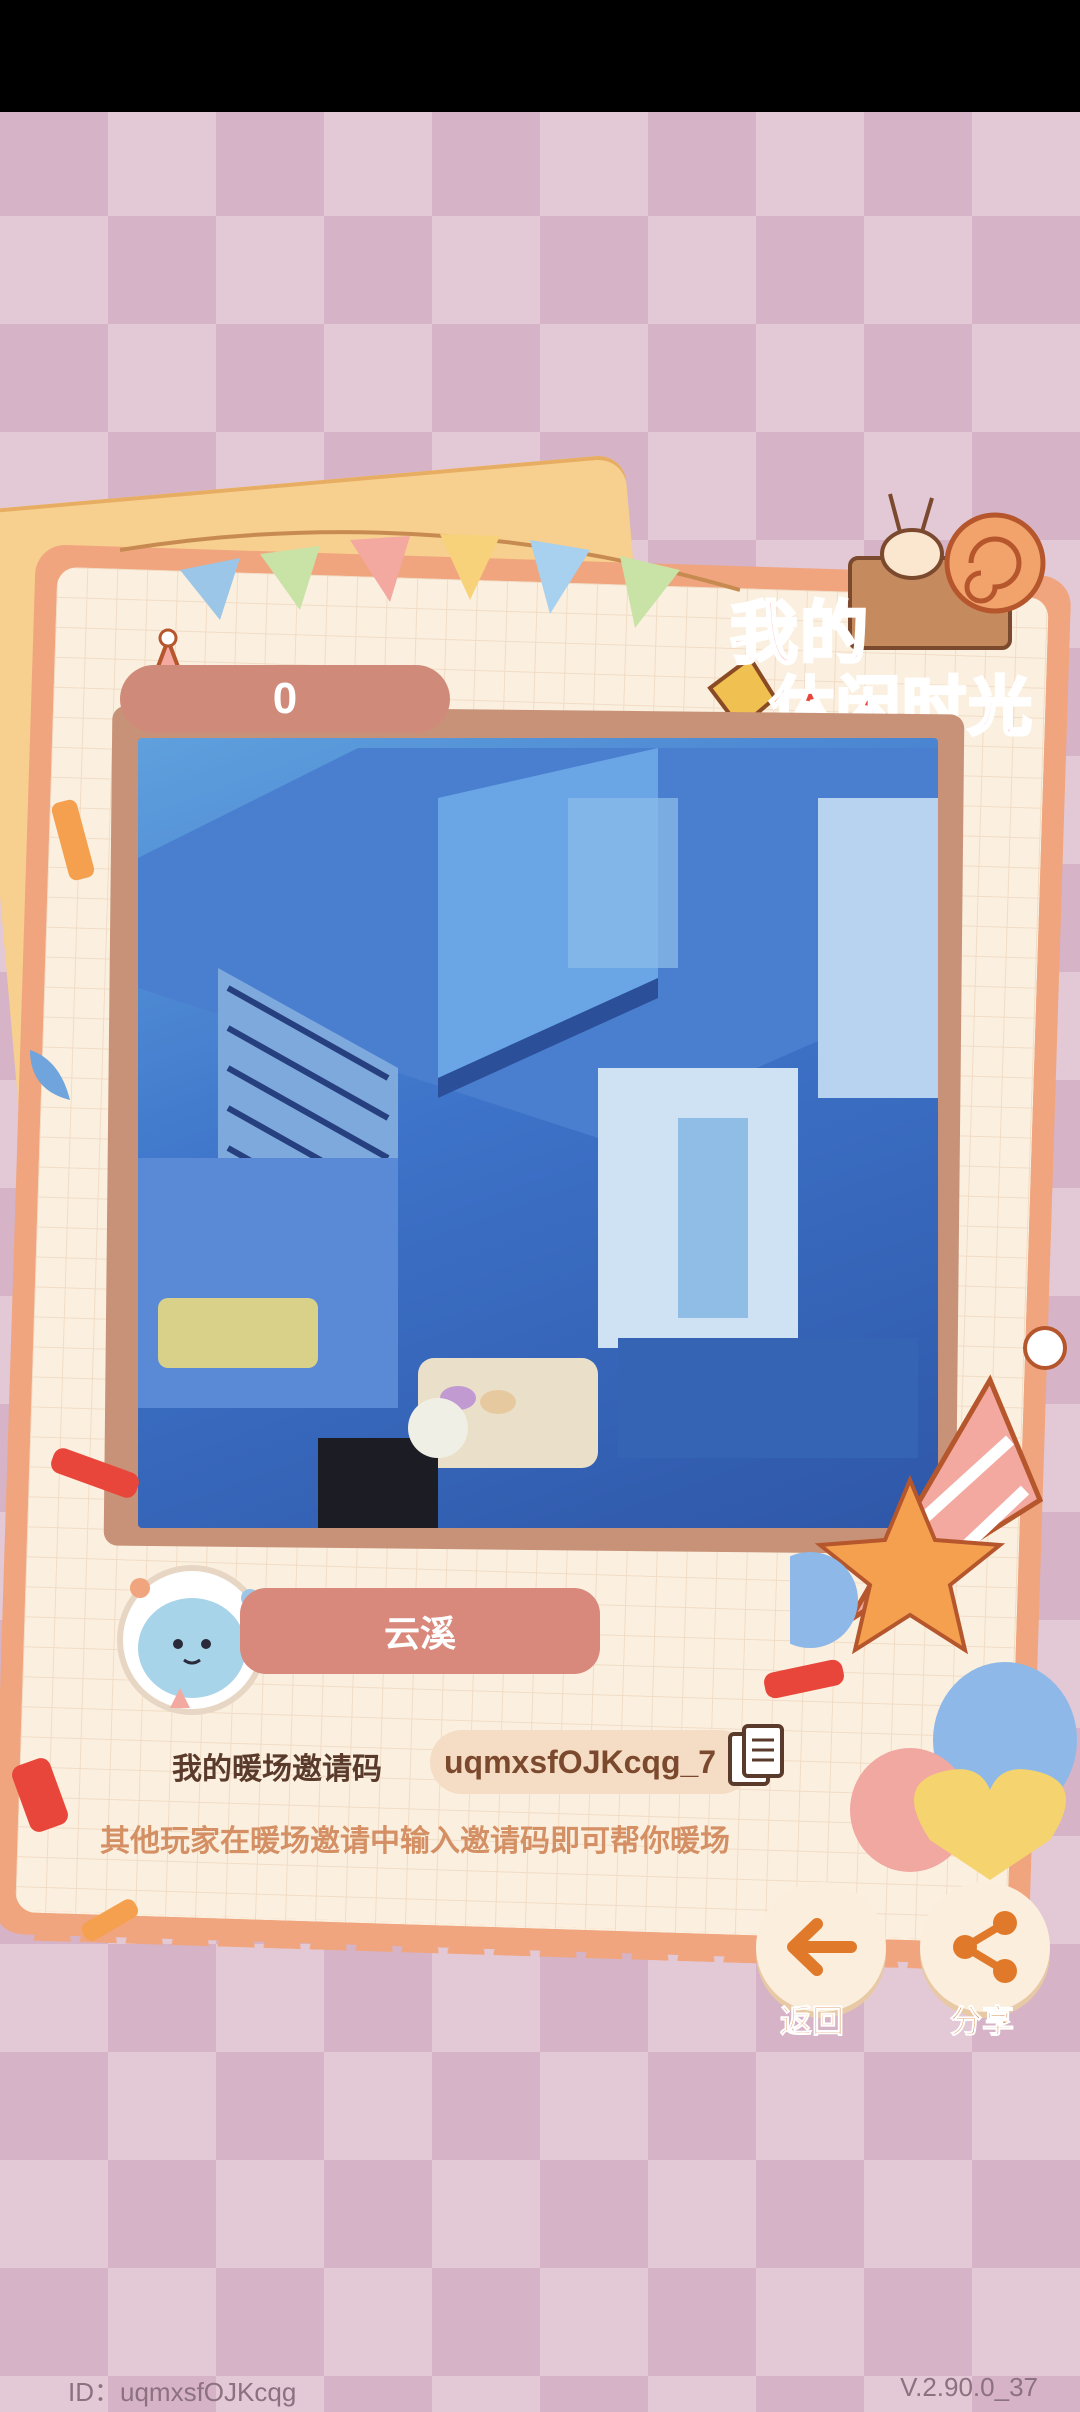  I want to click on invite-code-field: uqmxsfOJKcqg_7, so click(591, 1762).